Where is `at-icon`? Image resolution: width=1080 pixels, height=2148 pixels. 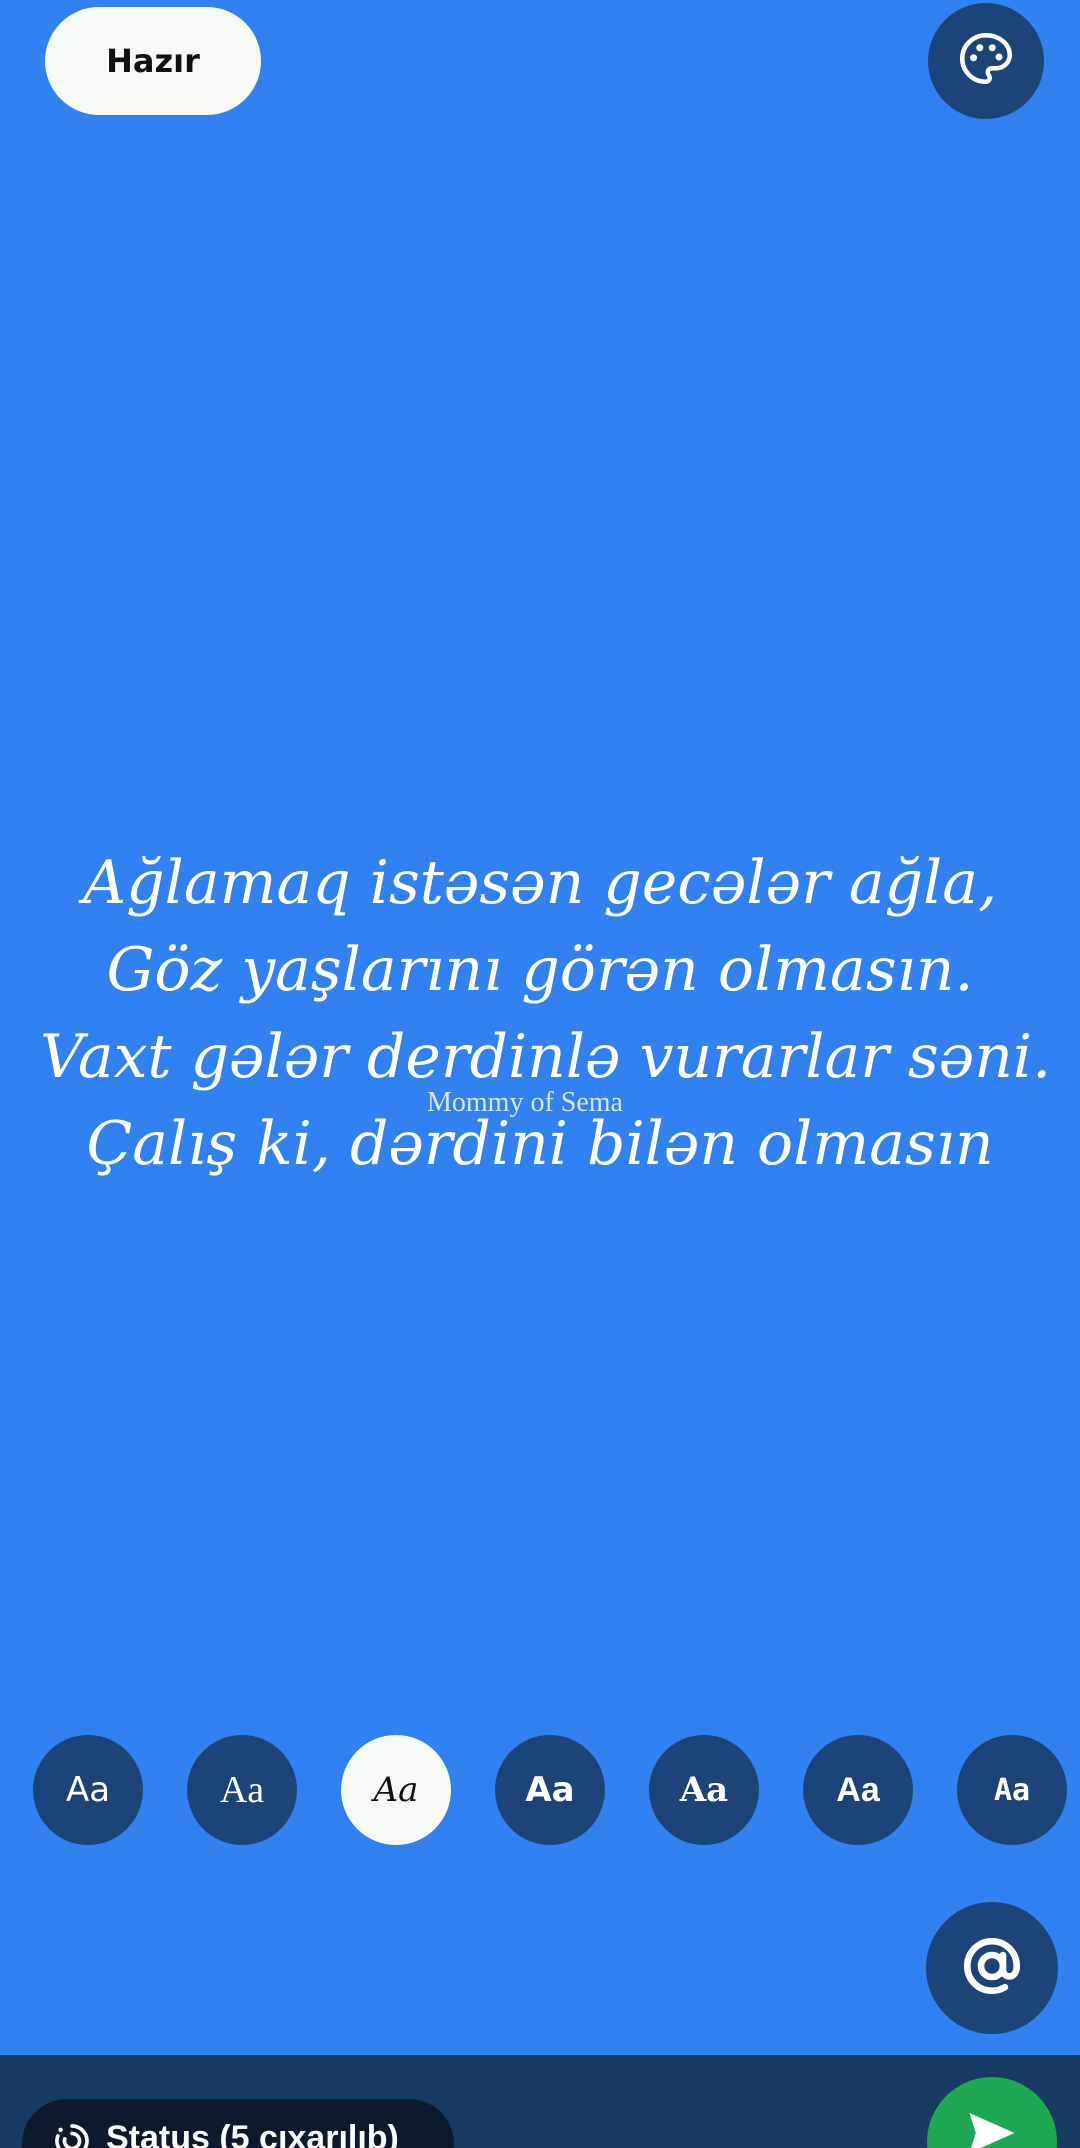
at-icon is located at coordinates (992, 1968).